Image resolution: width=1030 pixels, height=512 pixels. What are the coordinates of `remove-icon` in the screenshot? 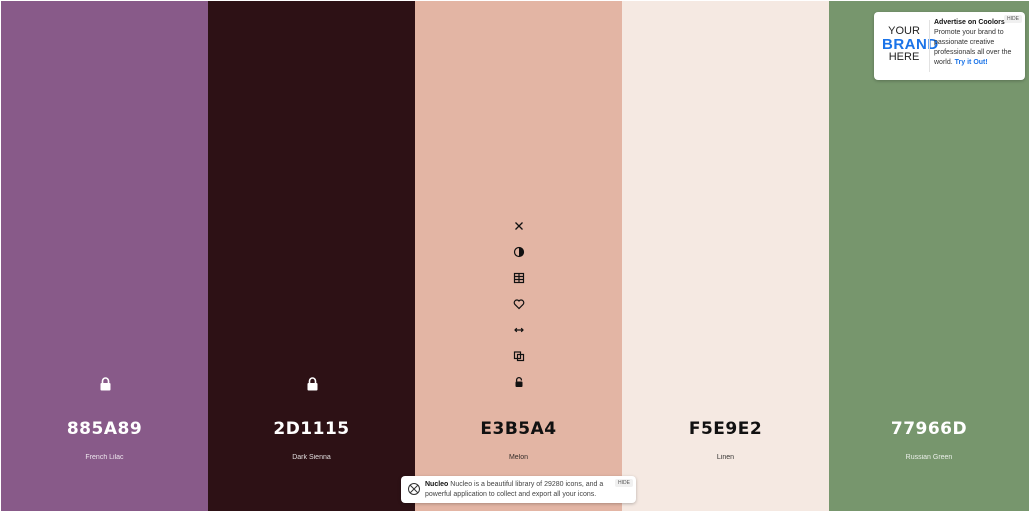 It's located at (519, 226).